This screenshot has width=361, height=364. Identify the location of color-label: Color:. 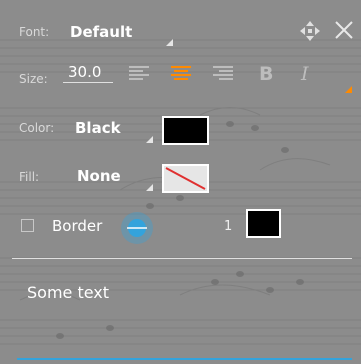
(37, 128).